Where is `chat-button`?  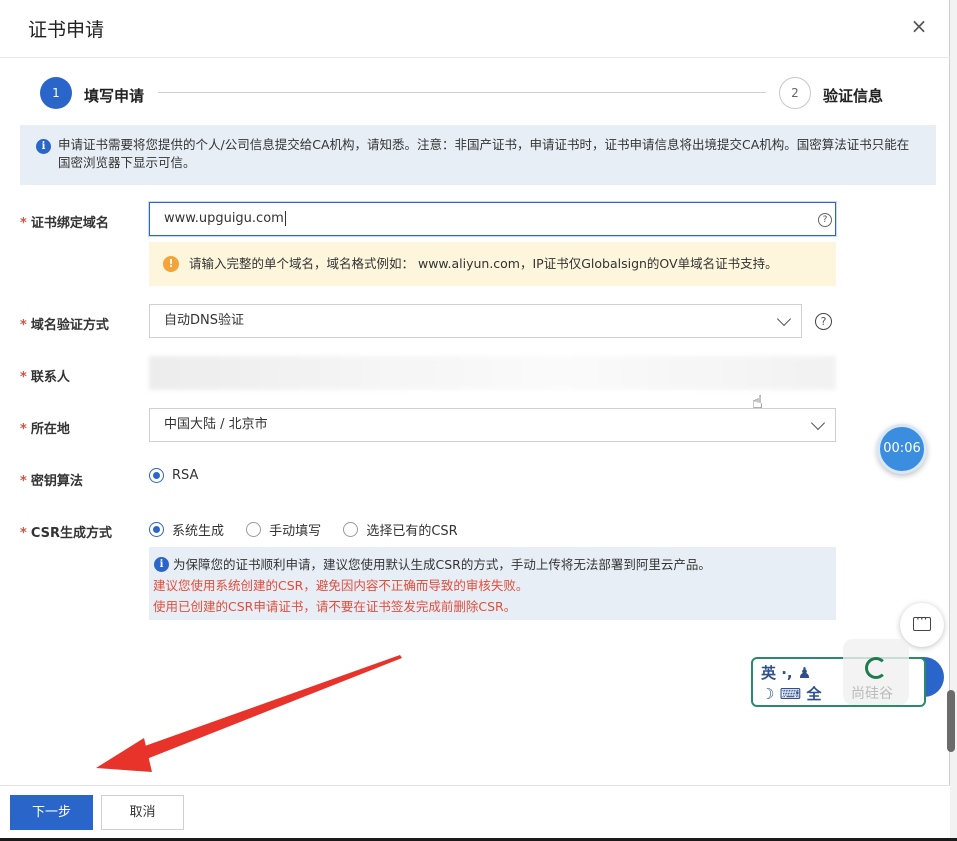 chat-button is located at coordinates (922, 625).